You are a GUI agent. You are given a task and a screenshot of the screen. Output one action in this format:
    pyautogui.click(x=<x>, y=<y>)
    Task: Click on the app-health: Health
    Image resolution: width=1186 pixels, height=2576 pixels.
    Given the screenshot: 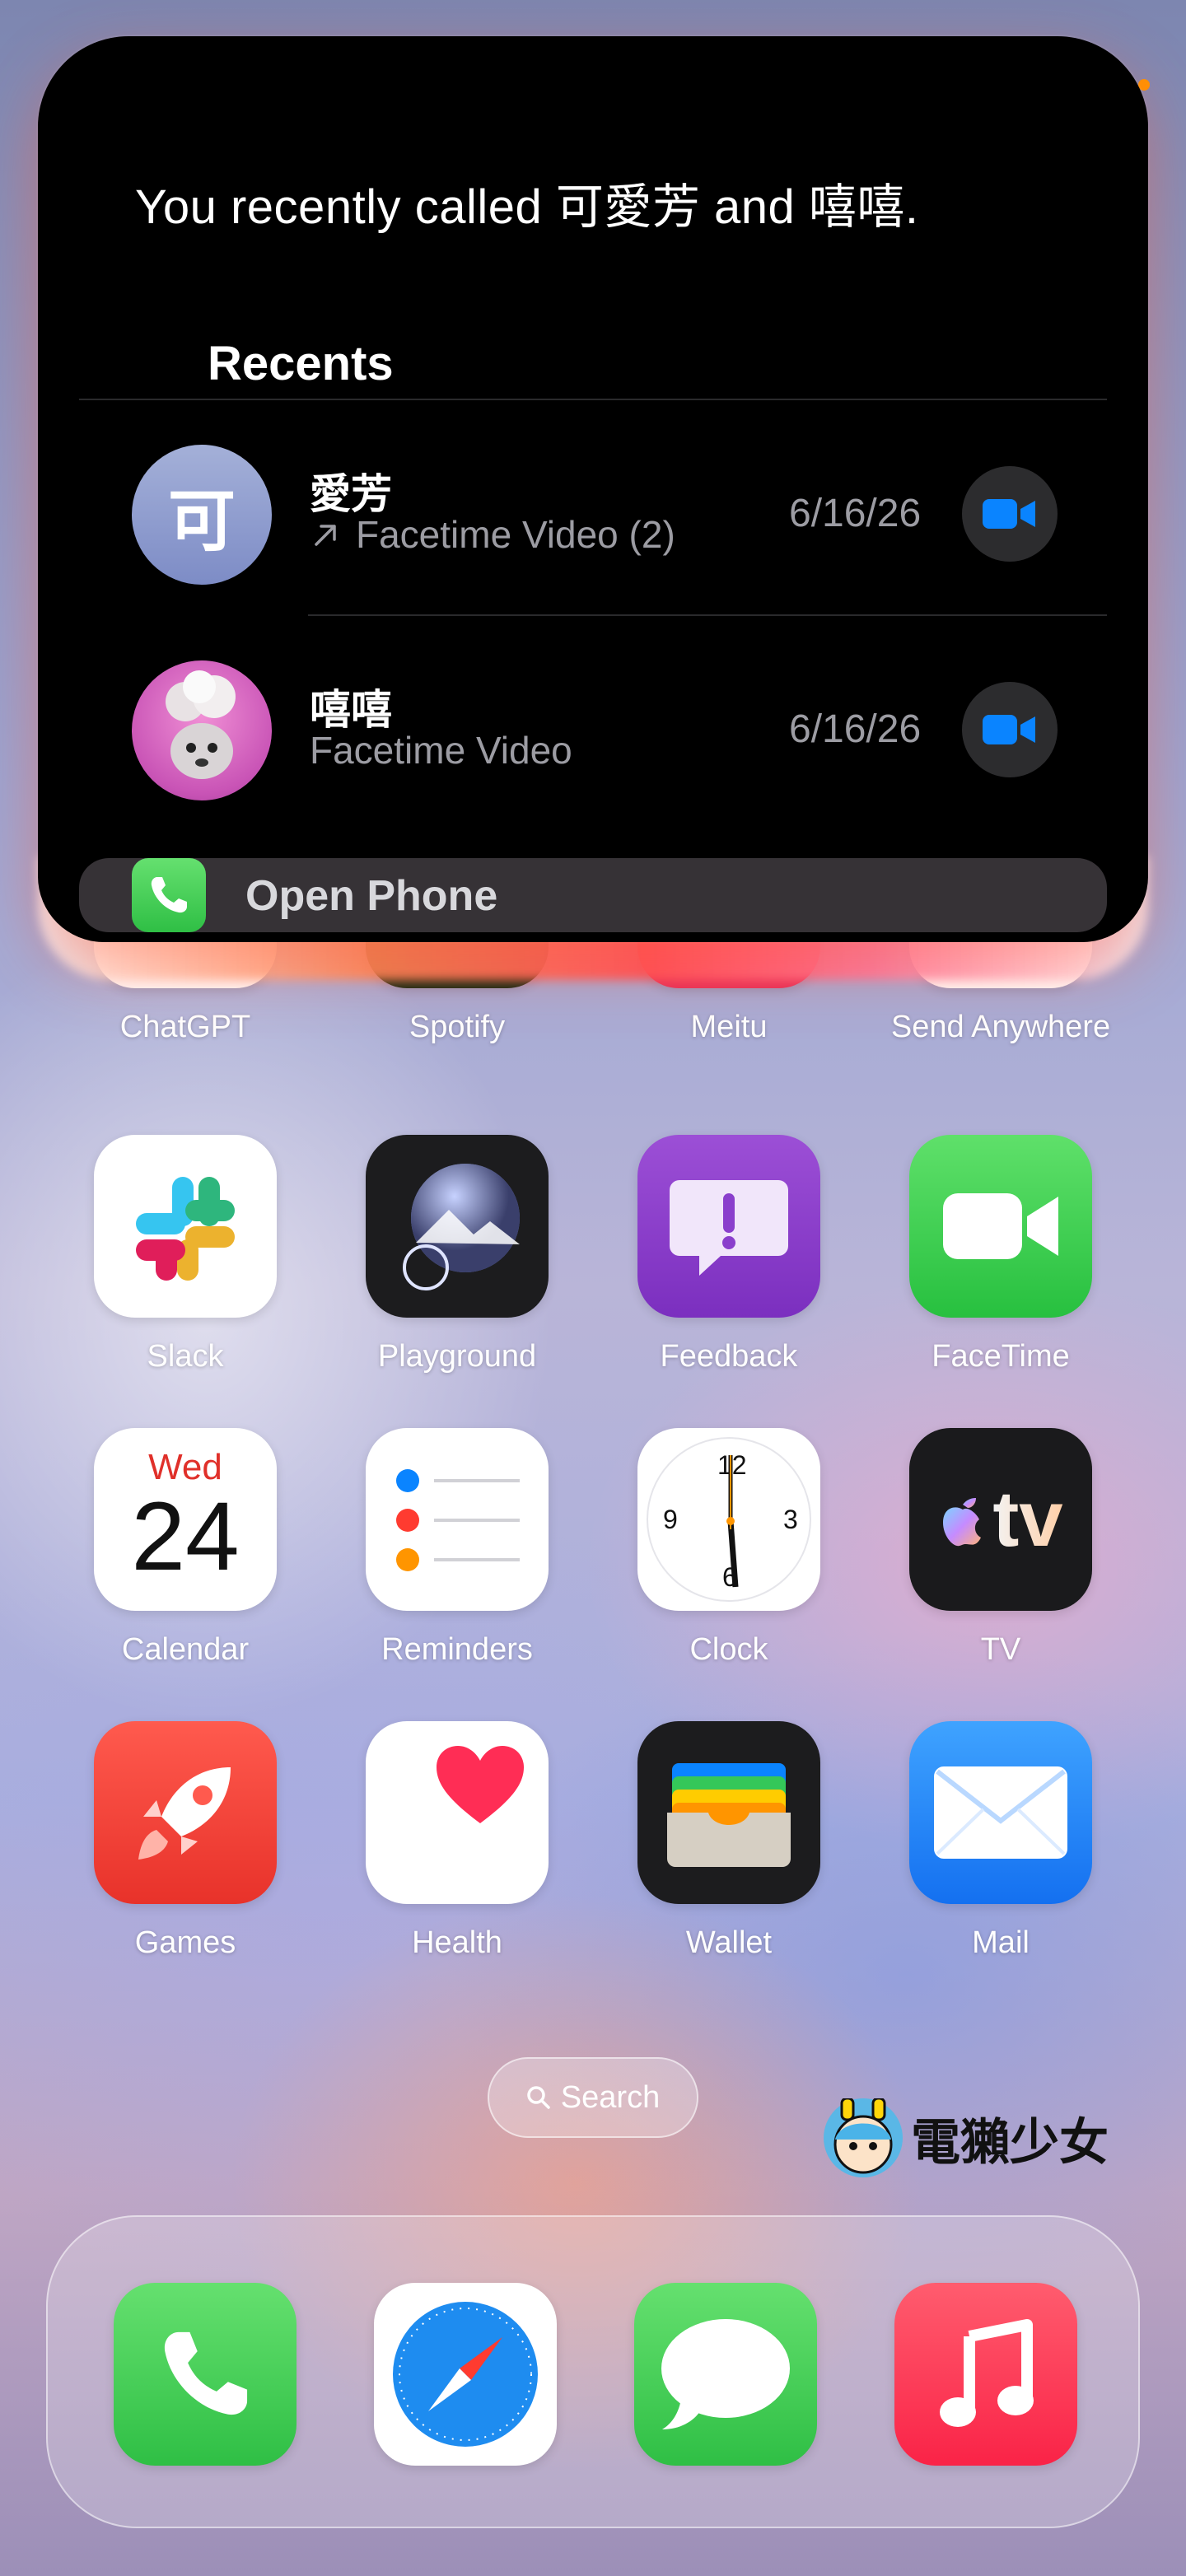 What is the action you would take?
    pyautogui.click(x=457, y=1841)
    